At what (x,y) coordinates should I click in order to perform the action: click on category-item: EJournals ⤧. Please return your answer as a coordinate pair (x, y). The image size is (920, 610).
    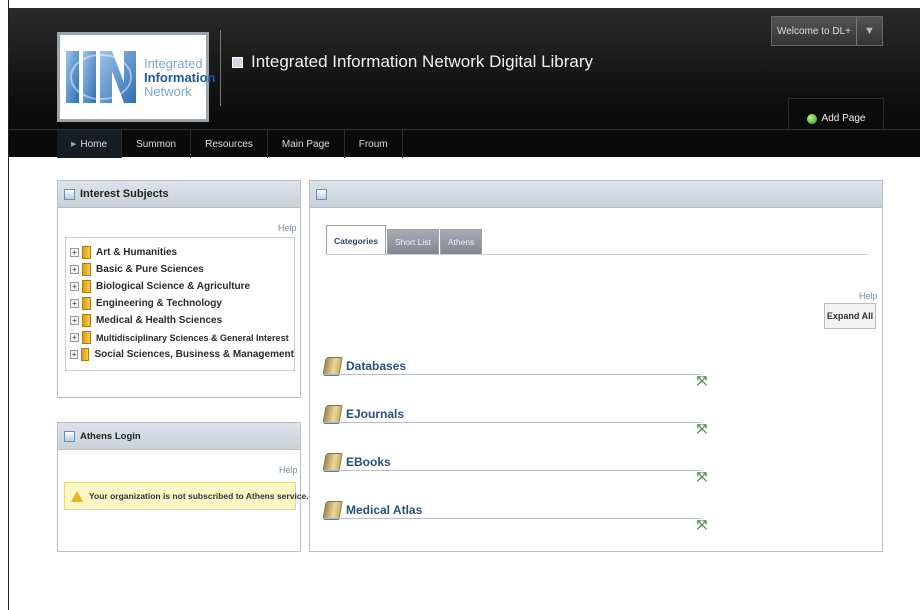
    Looking at the image, I should click on (580, 422).